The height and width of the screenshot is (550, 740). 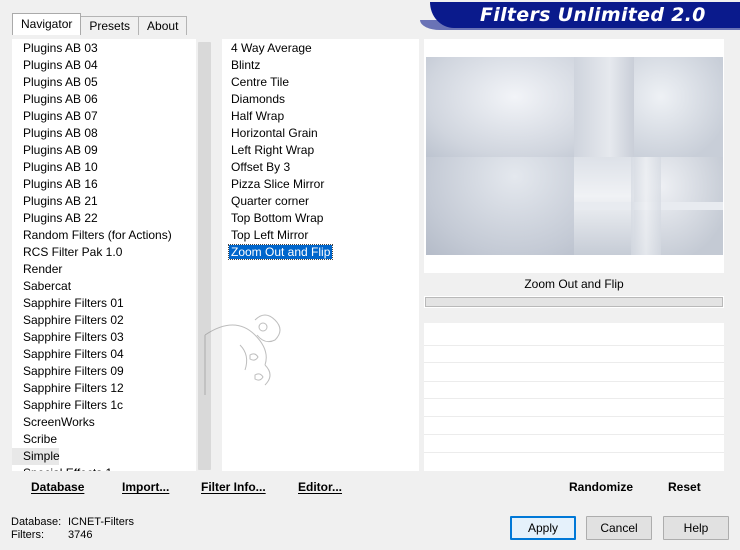 I want to click on category-item: Sapphire Filters 09, so click(x=112, y=371).